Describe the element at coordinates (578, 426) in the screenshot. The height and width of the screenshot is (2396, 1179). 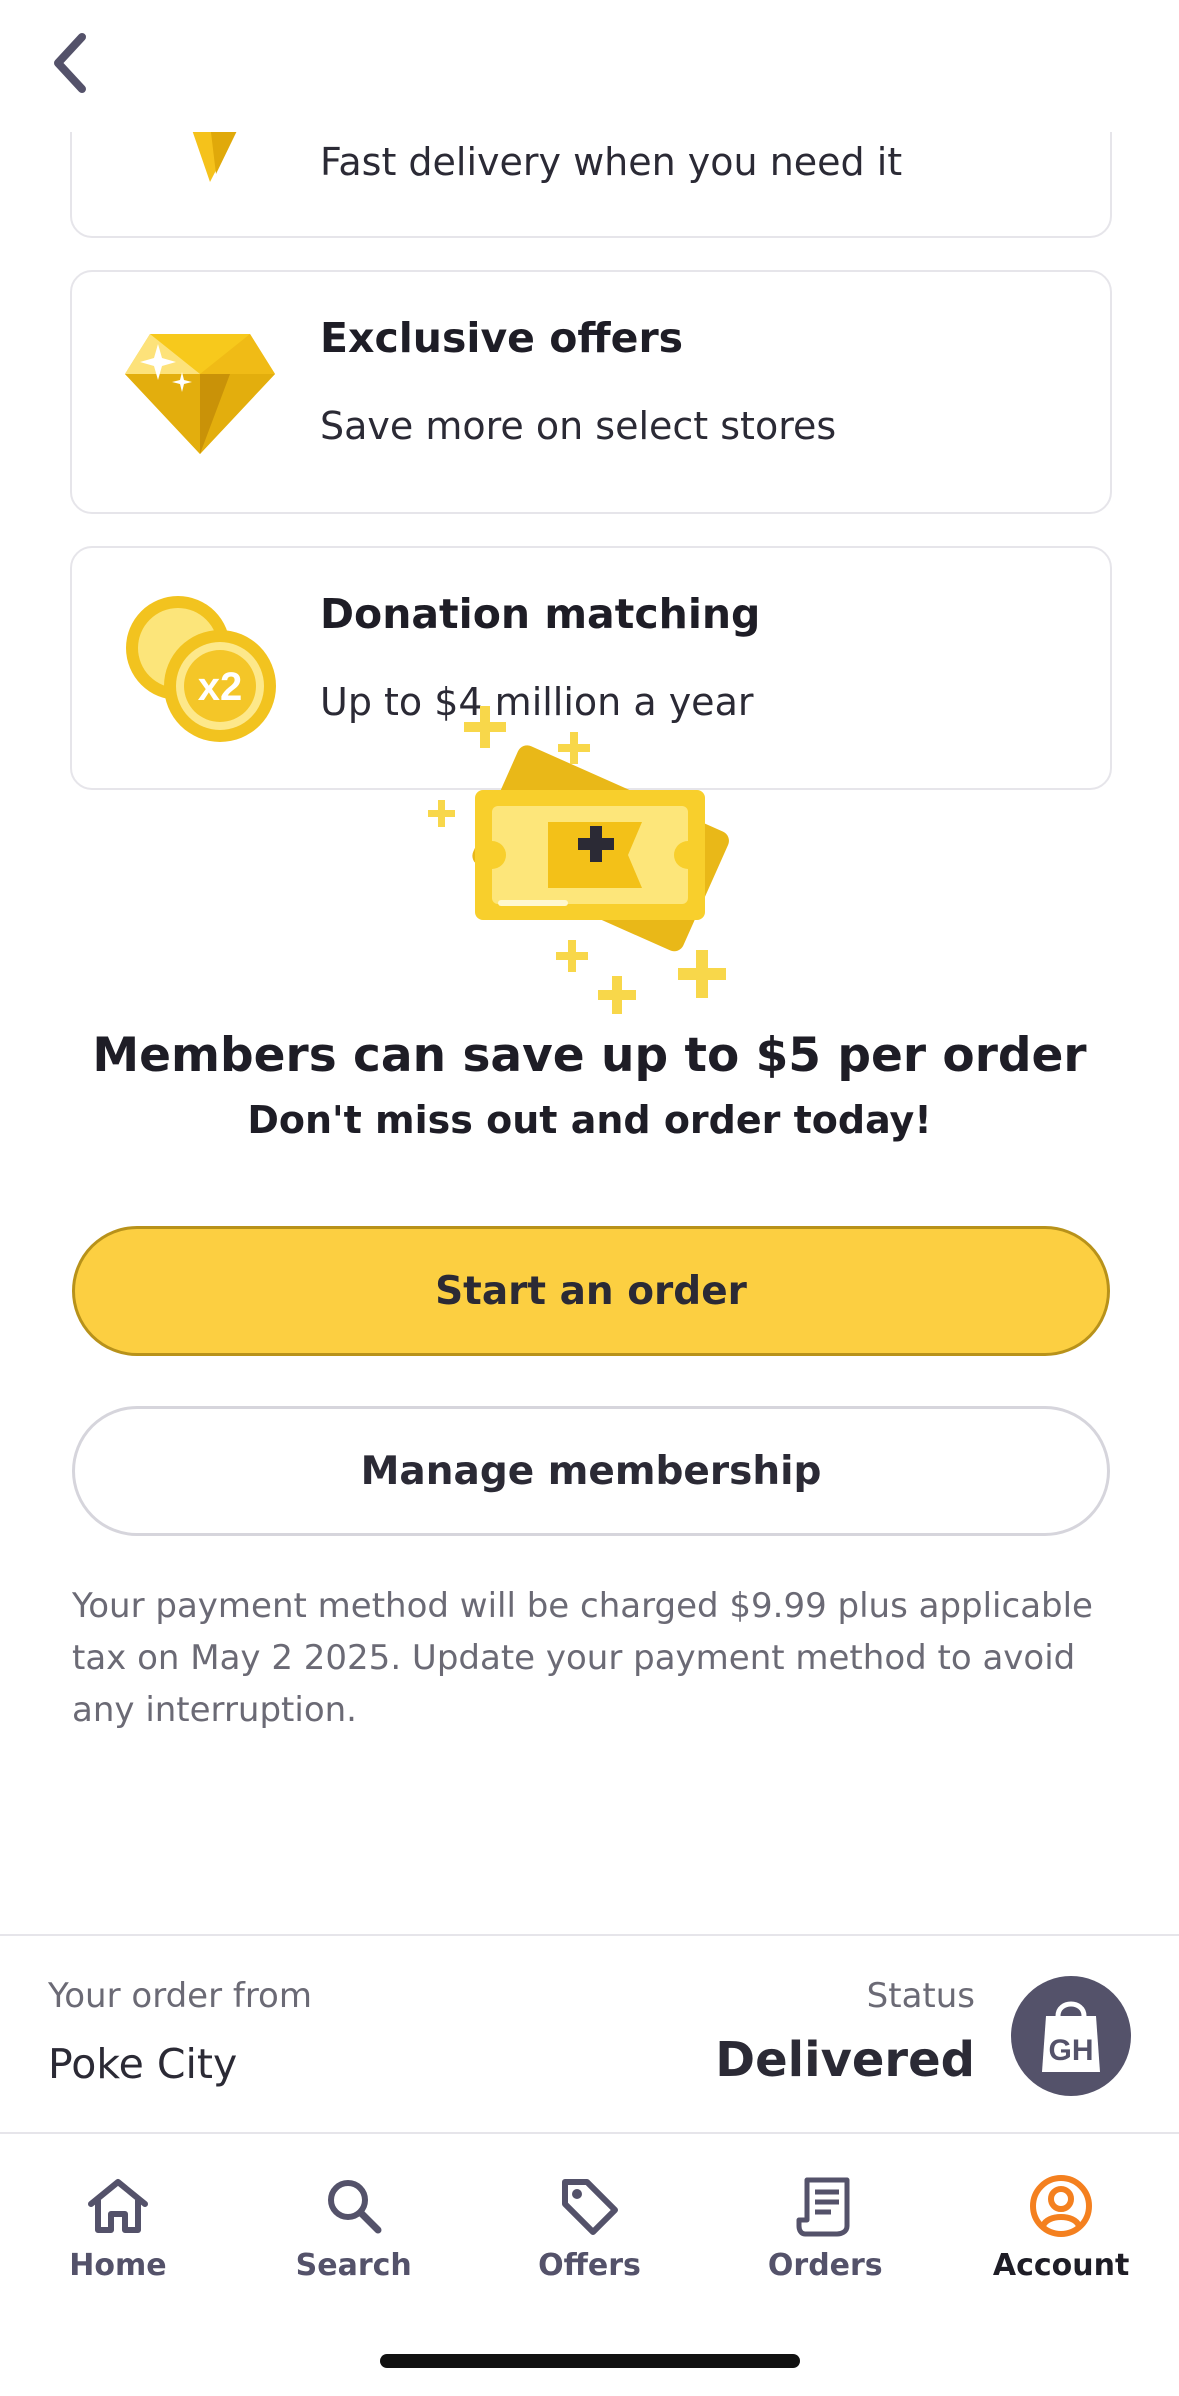
I see `perk-description: Save more on select stores` at that location.